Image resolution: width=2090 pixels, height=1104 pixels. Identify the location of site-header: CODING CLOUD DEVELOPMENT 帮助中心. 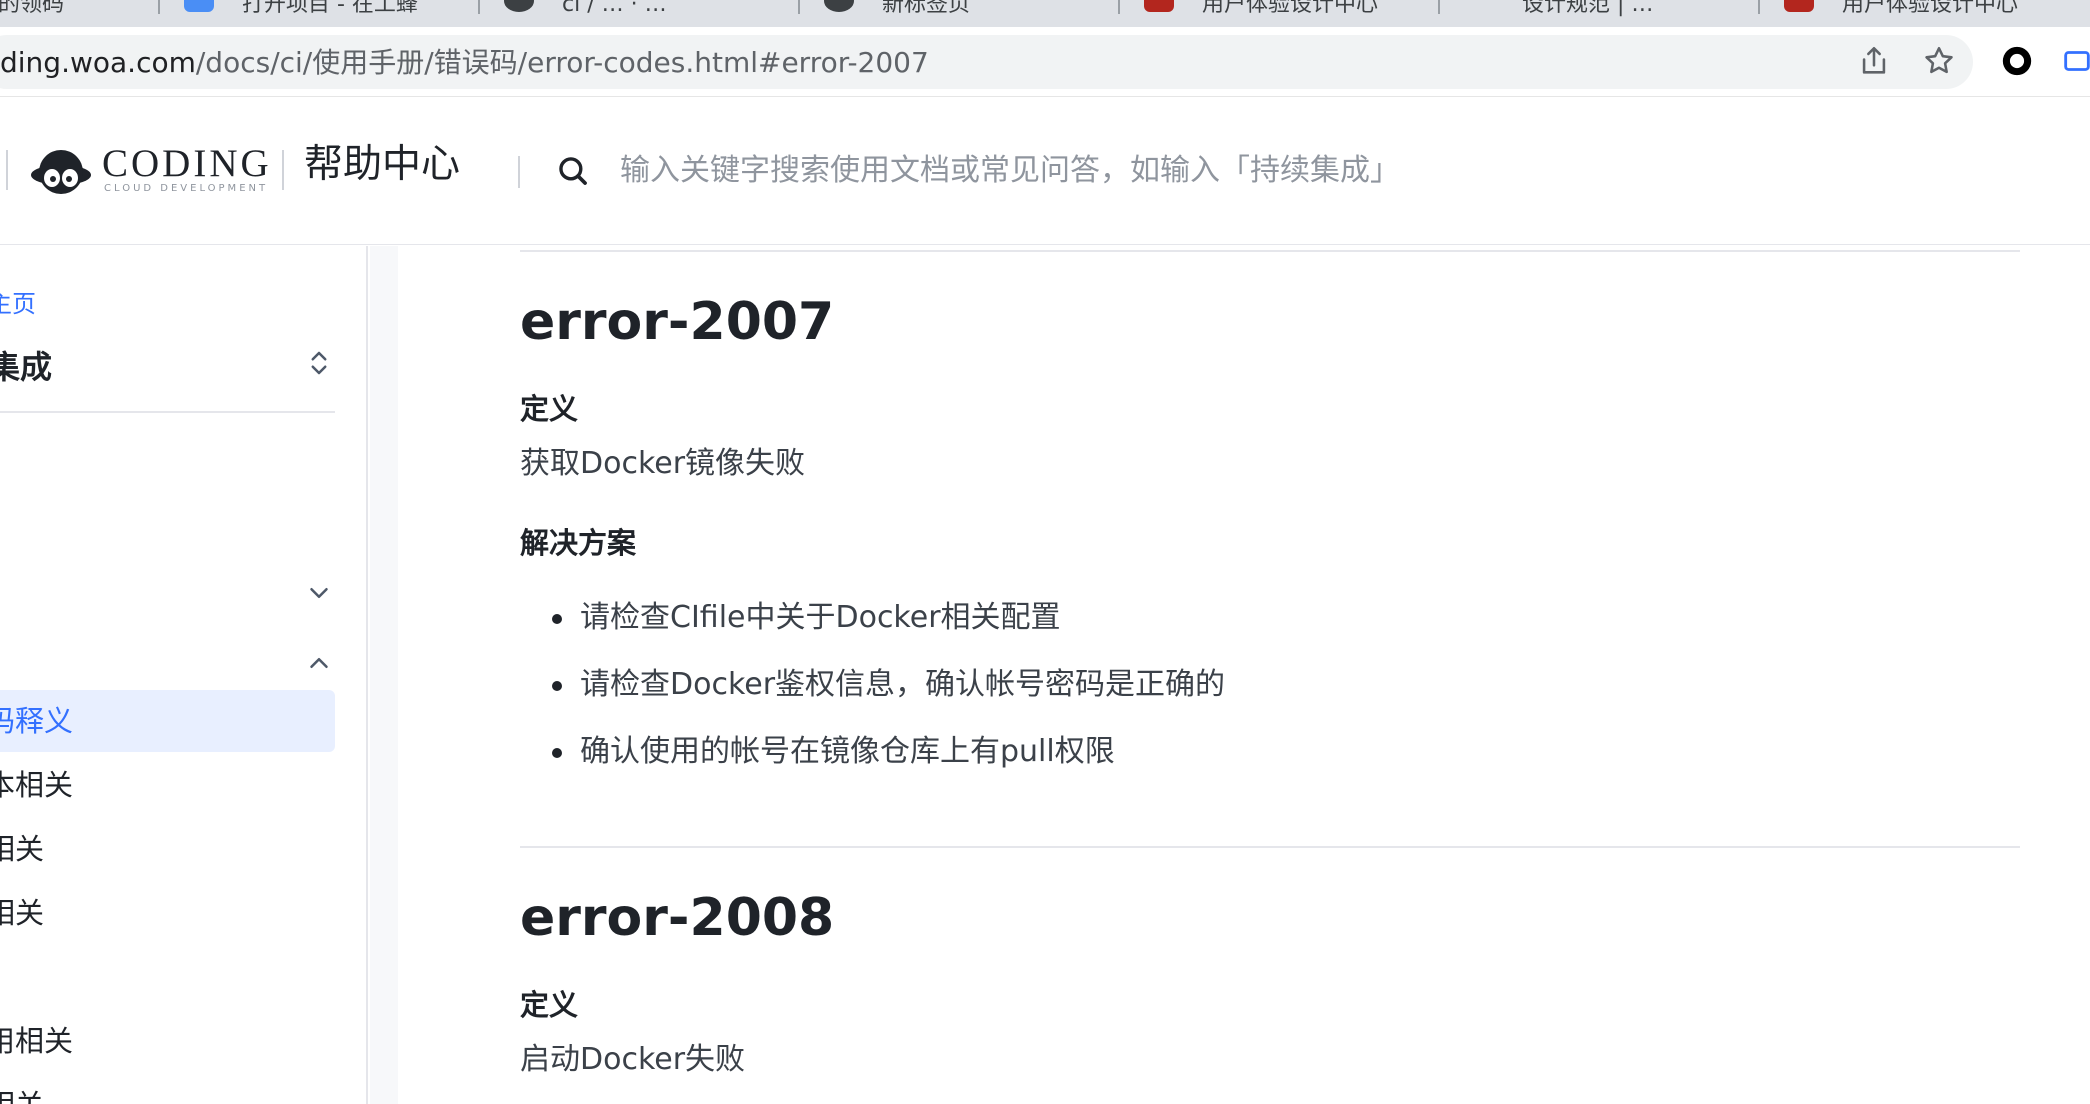
(1045, 171).